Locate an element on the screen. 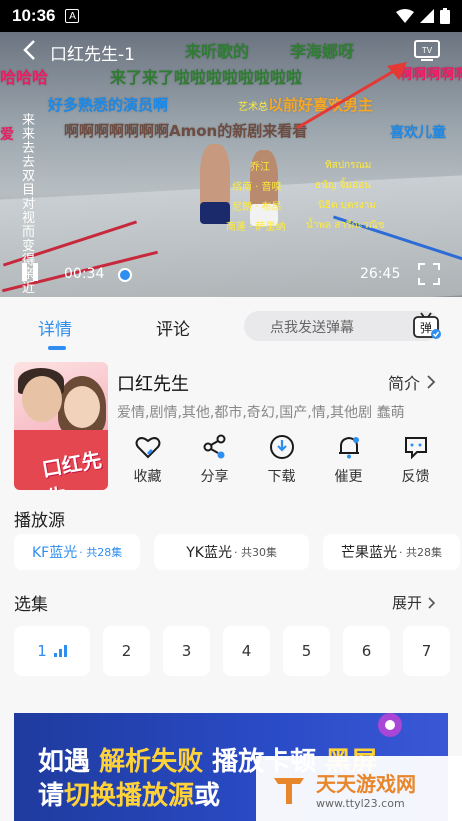 This screenshot has width=462, height=821. credit-text: 南蓬 · 萨里纳 is located at coordinates (256, 227).